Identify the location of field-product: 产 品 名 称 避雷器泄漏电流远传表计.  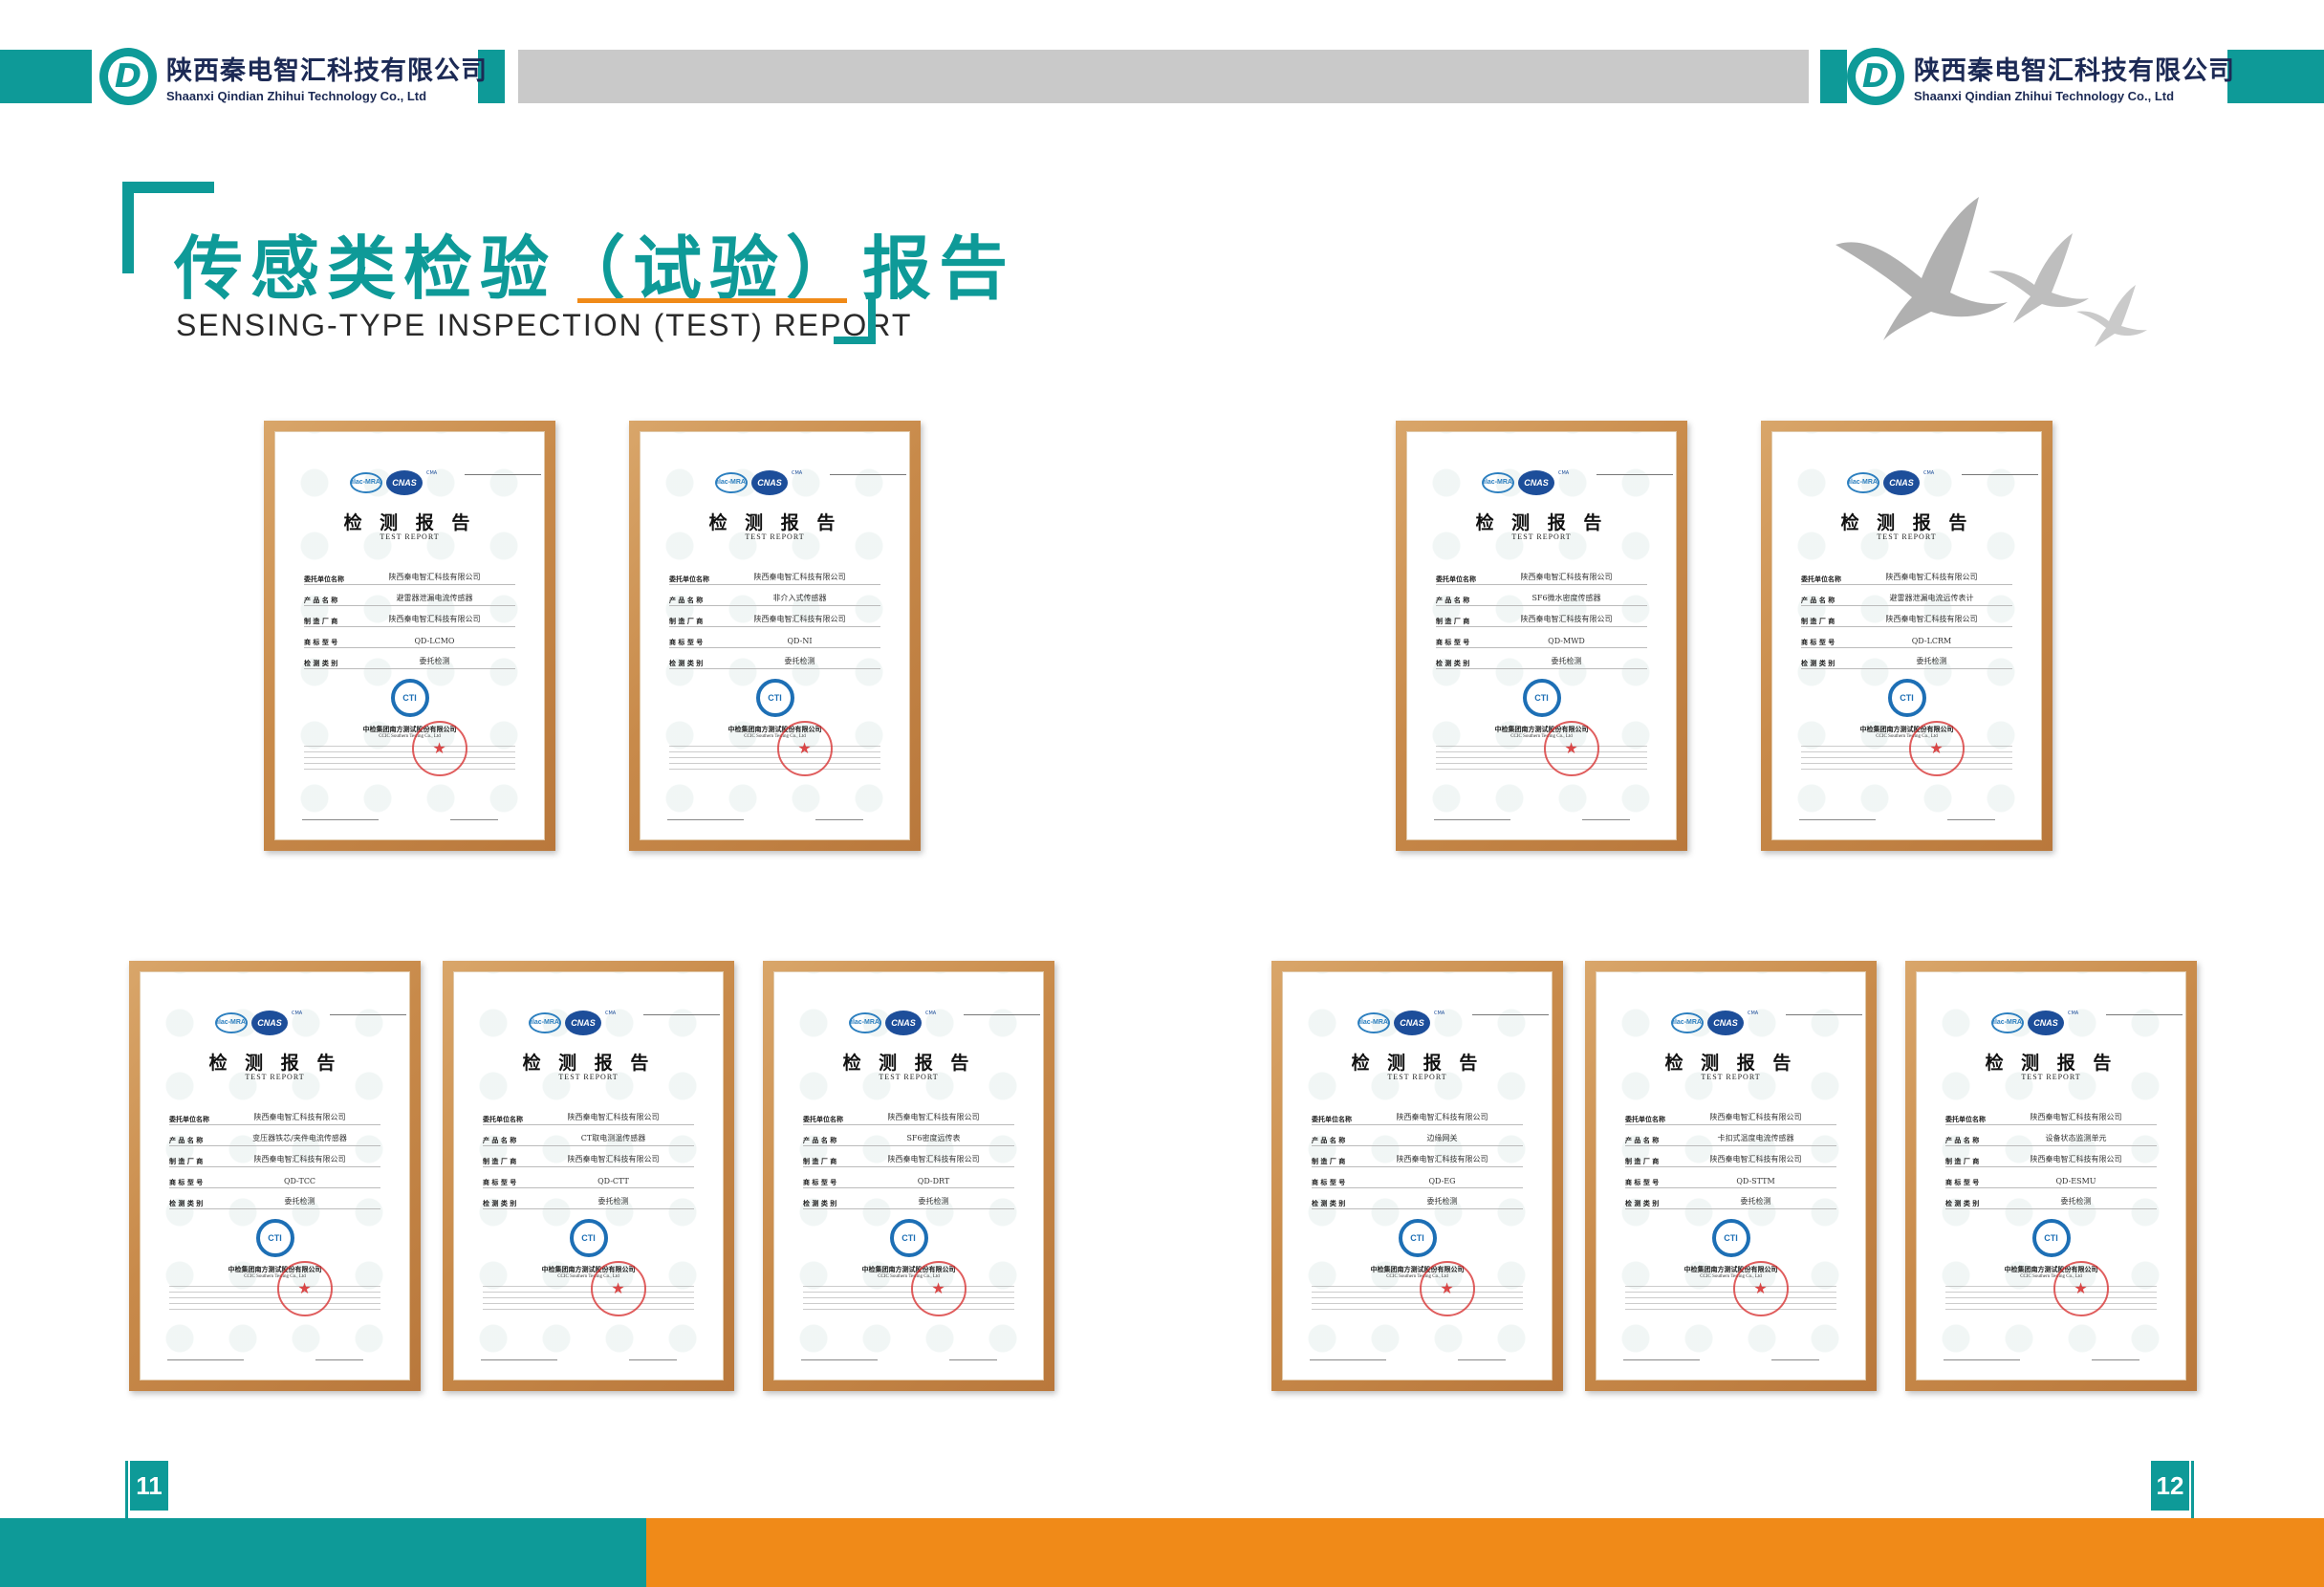
(1906, 597).